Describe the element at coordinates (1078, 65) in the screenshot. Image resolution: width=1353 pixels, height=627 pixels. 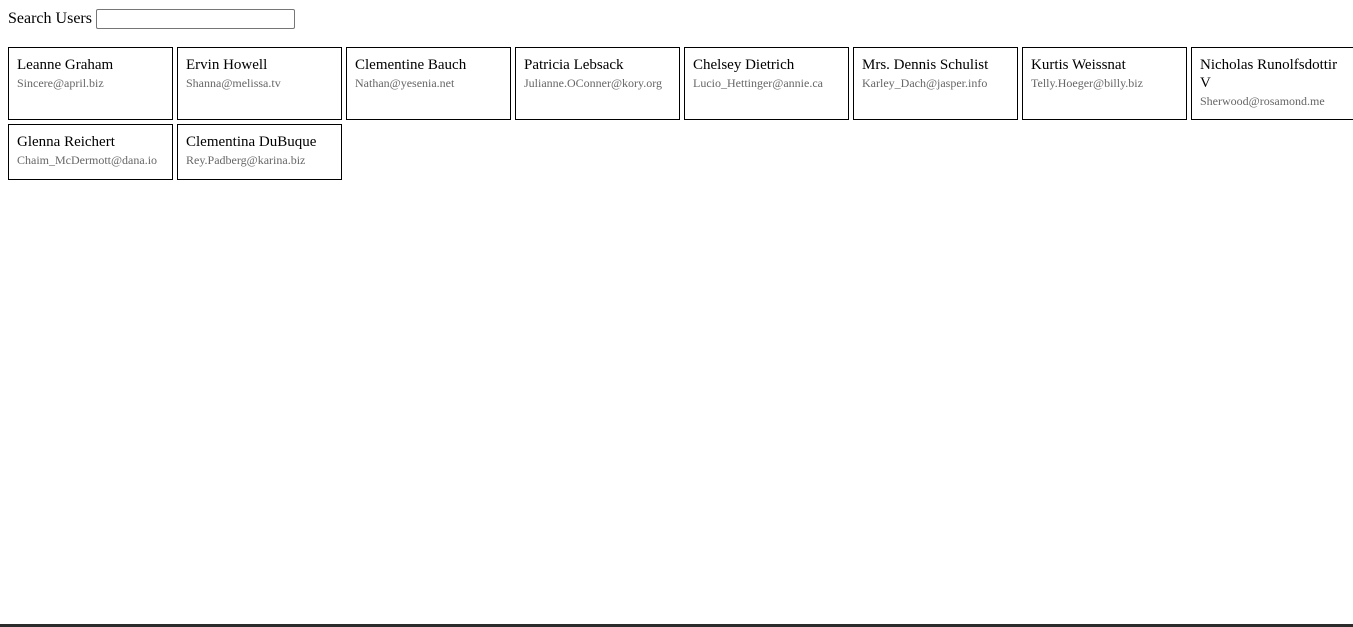
I see `user-name: Kurtis Weissnat` at that location.